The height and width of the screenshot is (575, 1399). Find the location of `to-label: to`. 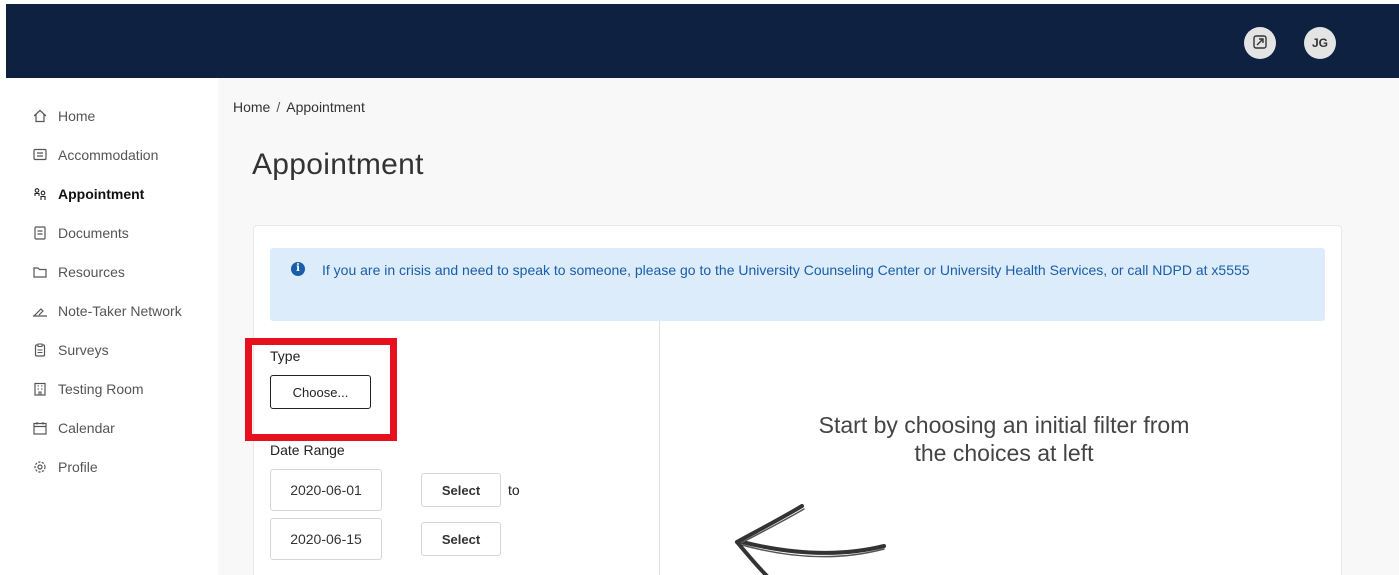

to-label: to is located at coordinates (514, 490).